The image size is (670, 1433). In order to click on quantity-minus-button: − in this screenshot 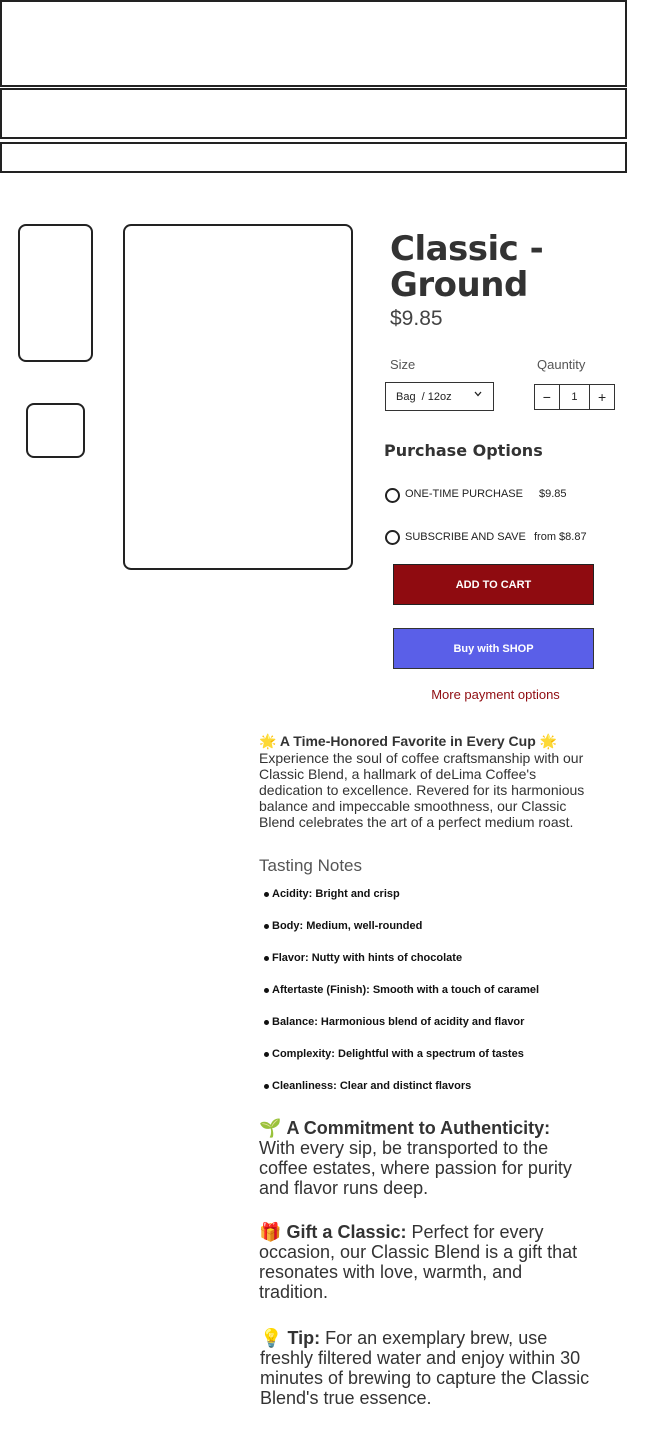, I will do `click(547, 397)`.